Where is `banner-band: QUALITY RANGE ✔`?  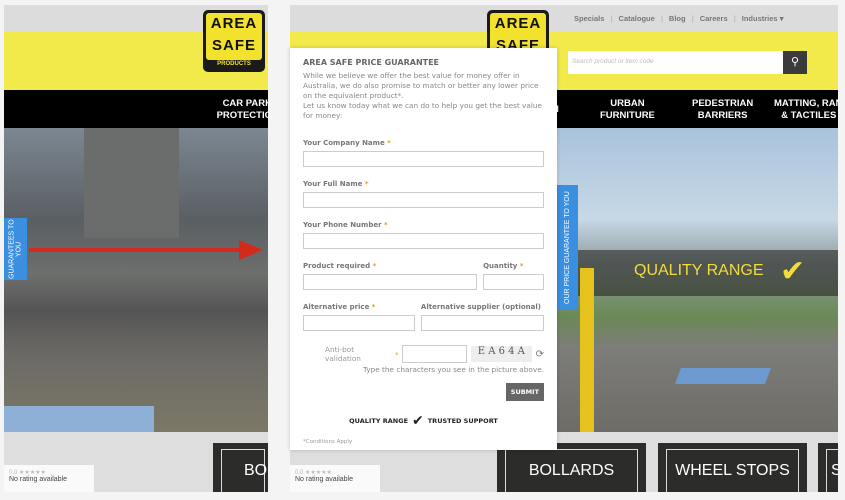
banner-band: QUALITY RANGE ✔ is located at coordinates (698, 273).